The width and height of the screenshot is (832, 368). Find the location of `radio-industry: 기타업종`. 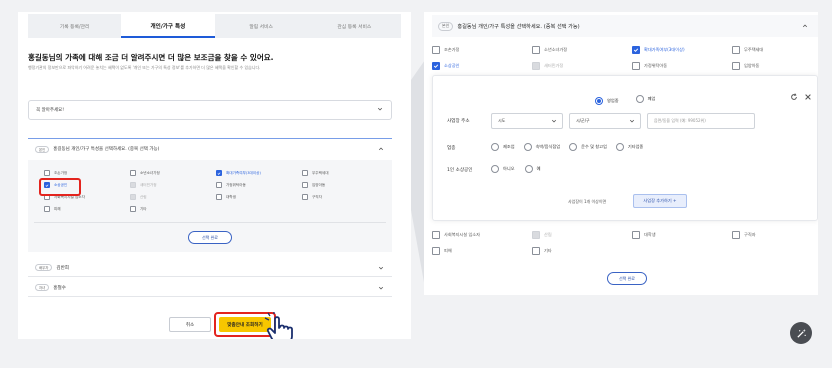

radio-industry: 기타업종 is located at coordinates (629, 147).